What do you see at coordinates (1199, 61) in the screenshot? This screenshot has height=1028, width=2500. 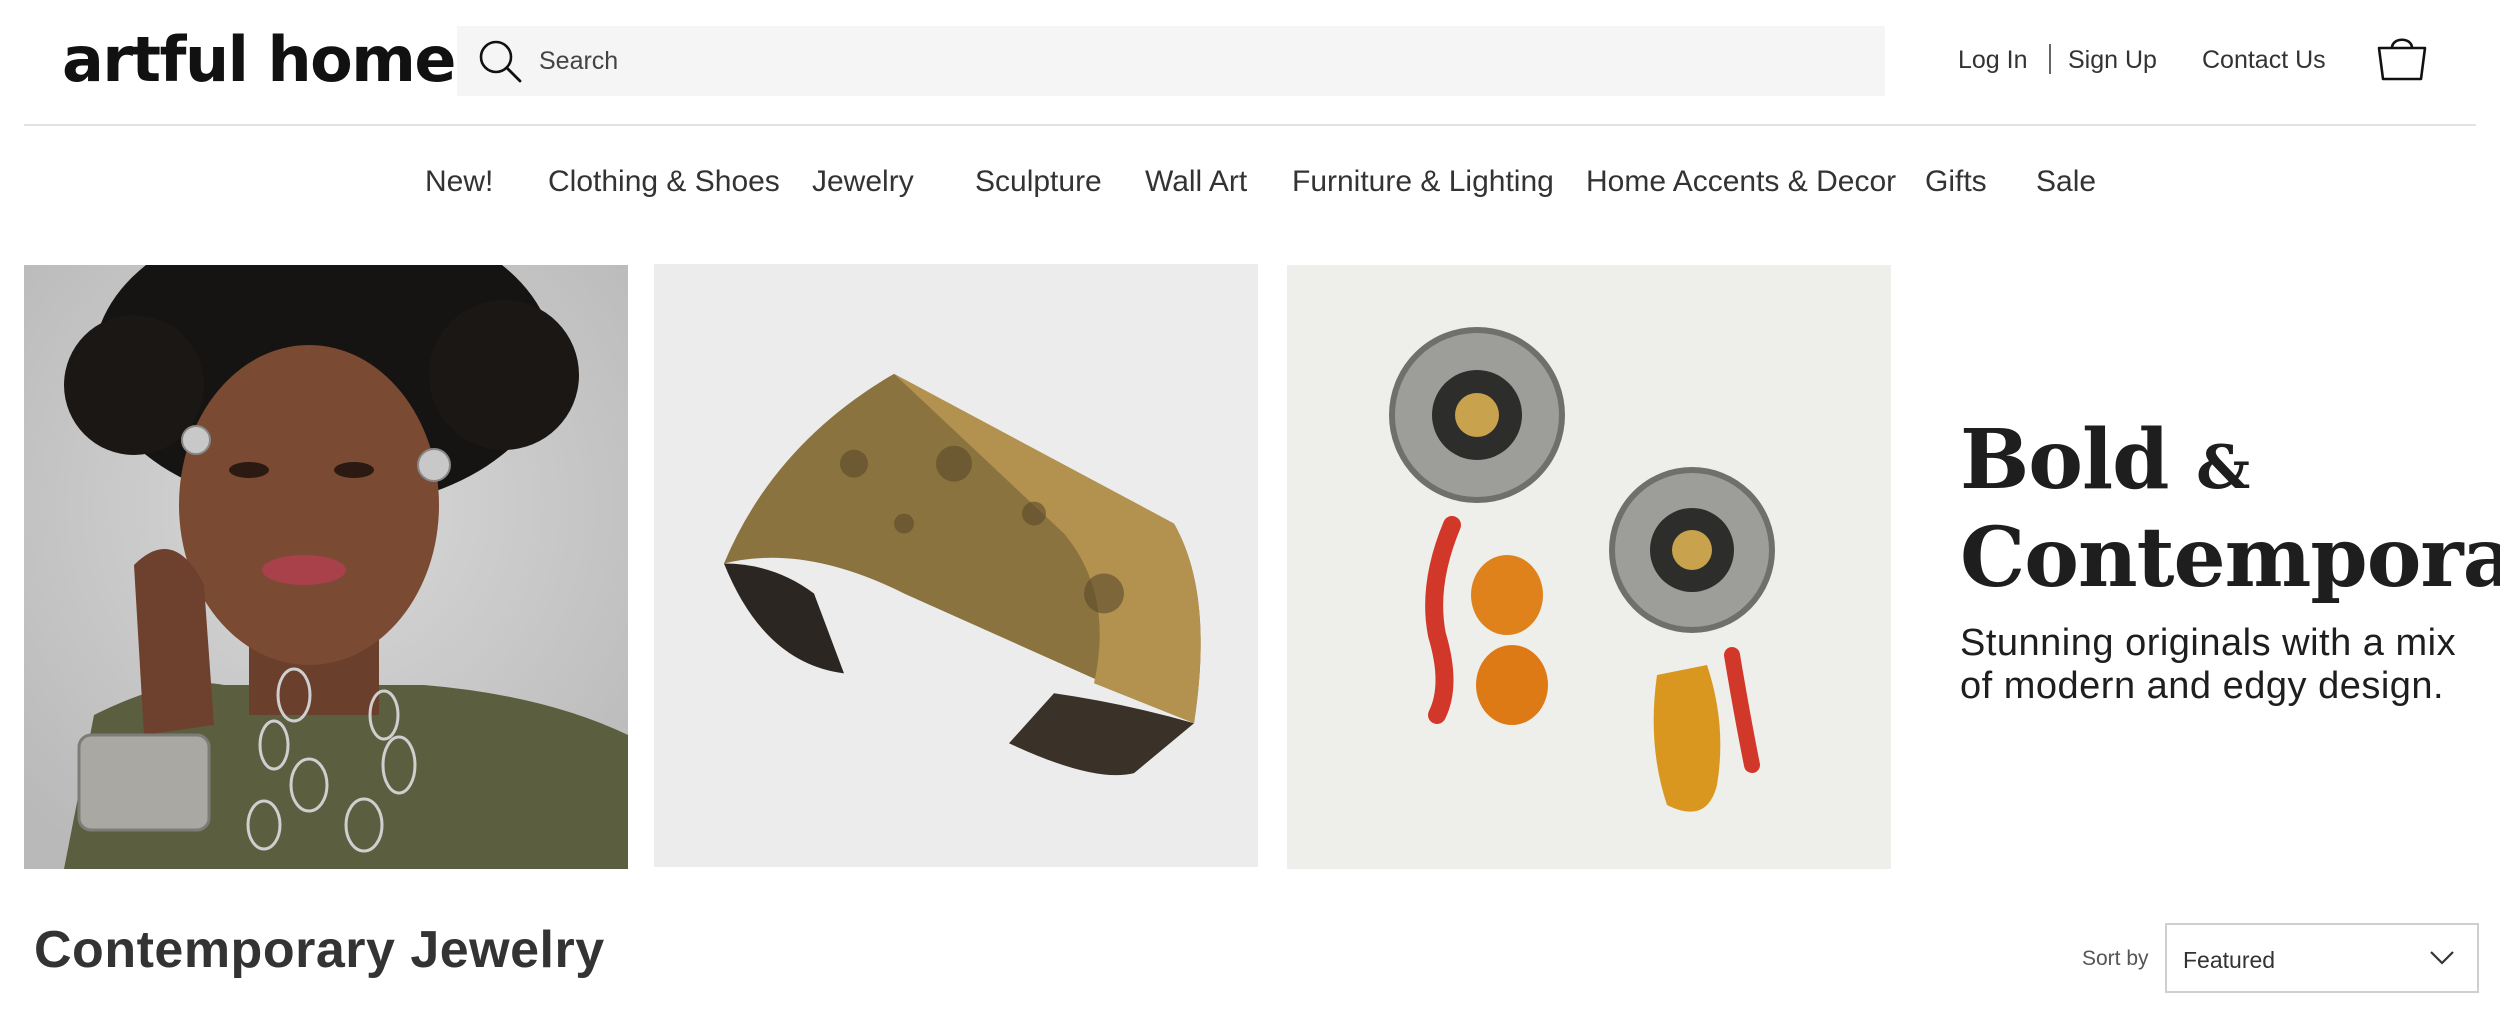 I see `search-input` at bounding box center [1199, 61].